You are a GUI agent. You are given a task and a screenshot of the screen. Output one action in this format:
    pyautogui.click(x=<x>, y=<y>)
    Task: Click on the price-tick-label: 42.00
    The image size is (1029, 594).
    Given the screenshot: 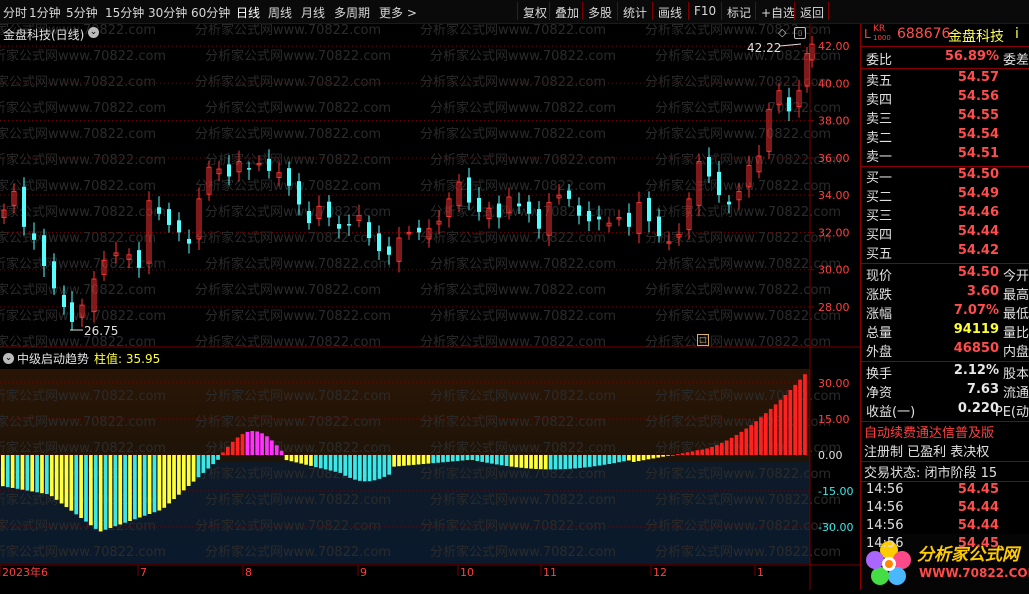 What is the action you would take?
    pyautogui.click(x=834, y=46)
    